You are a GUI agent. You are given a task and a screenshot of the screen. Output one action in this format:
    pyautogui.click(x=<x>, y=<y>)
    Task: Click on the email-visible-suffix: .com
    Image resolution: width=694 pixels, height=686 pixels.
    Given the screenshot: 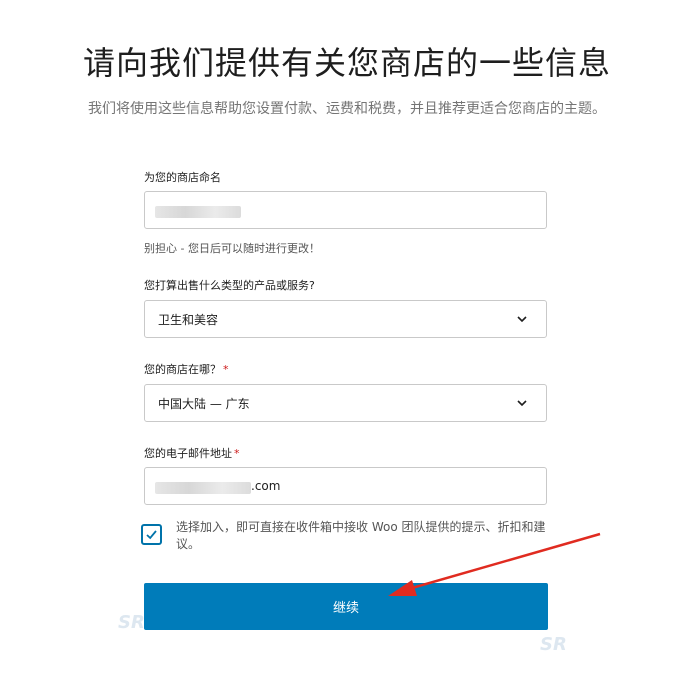 What is the action you would take?
    pyautogui.click(x=266, y=486)
    